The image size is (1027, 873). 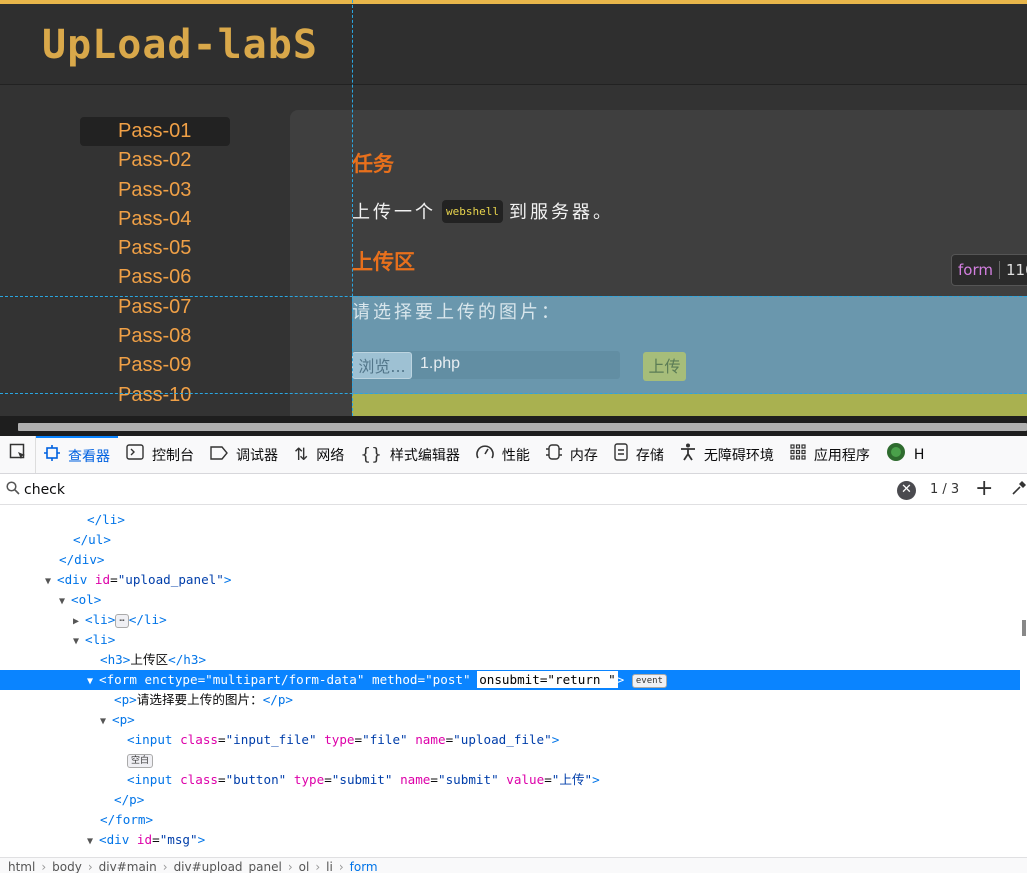 What do you see at coordinates (155, 365) in the screenshot?
I see `sidebar-item-pass-09: Pass-09` at bounding box center [155, 365].